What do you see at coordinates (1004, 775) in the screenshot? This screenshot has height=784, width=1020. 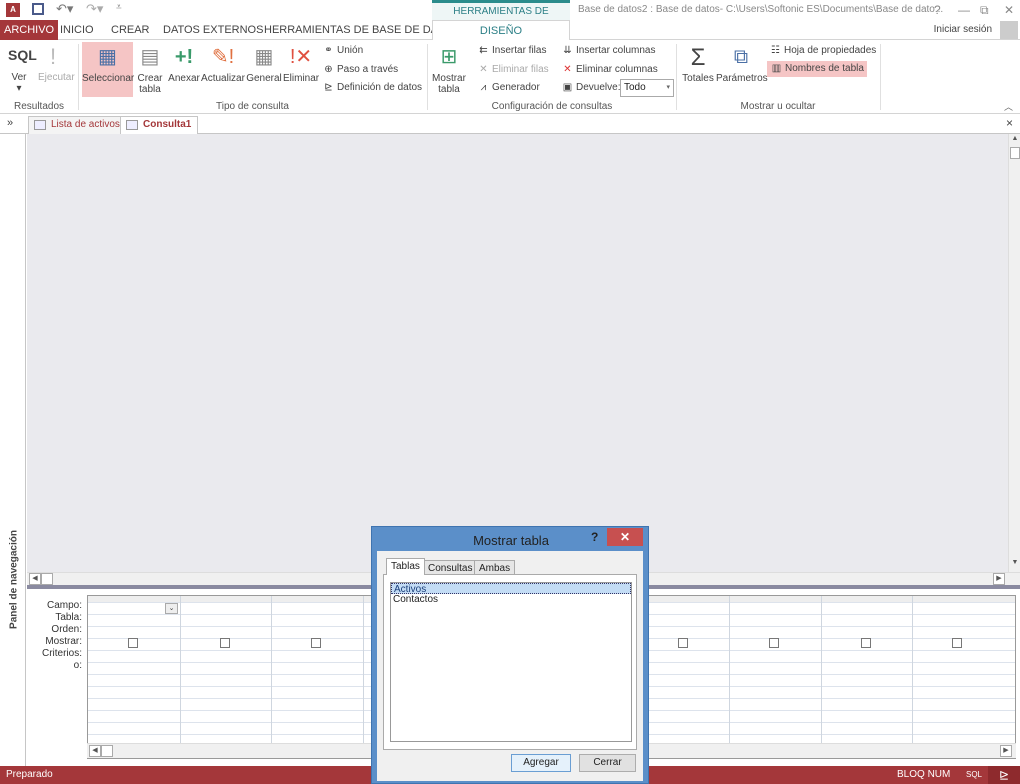 I see `design-view-icon: ⊵` at bounding box center [1004, 775].